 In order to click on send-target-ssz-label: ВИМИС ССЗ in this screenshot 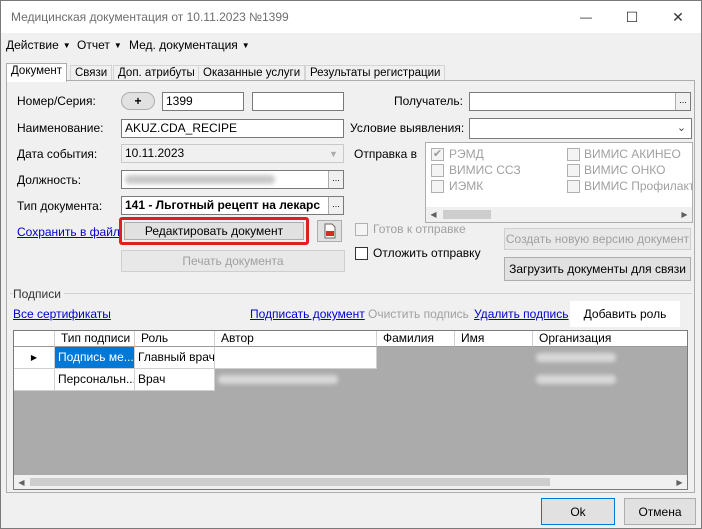, I will do `click(485, 170)`.